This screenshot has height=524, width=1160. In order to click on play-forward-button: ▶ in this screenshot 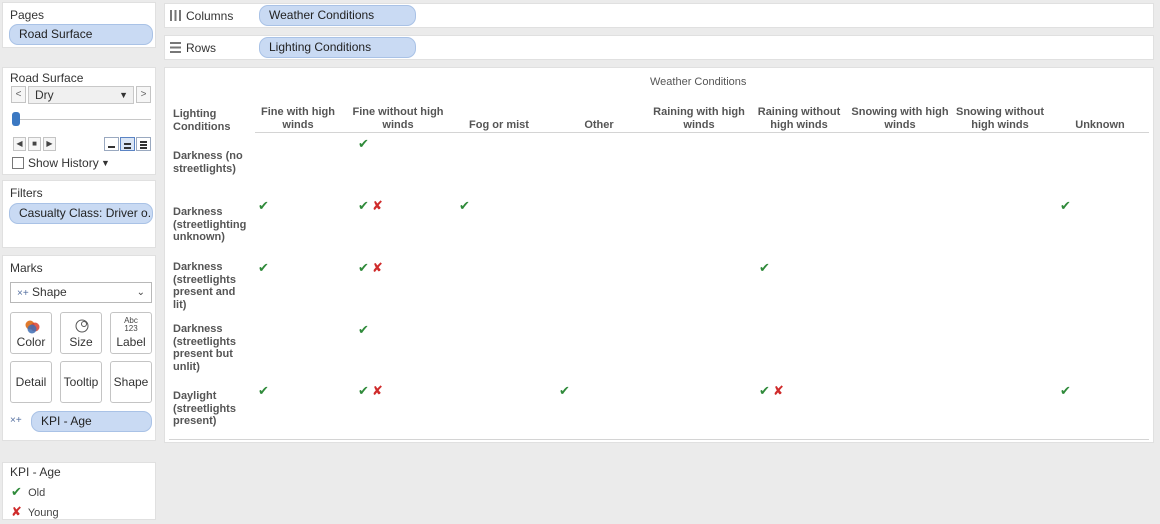, I will do `click(49, 144)`.